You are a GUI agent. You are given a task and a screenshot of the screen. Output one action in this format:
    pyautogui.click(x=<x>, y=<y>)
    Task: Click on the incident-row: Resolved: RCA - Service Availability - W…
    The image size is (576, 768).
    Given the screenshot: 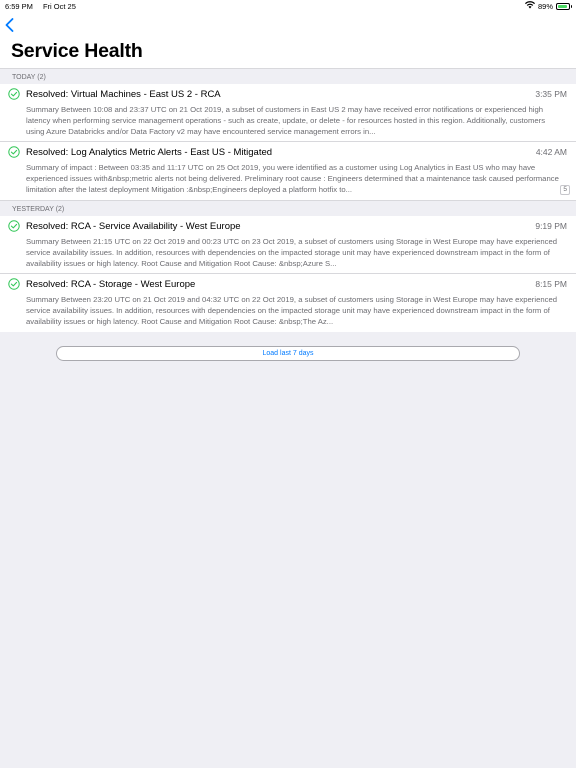 What is the action you would take?
    pyautogui.click(x=288, y=245)
    